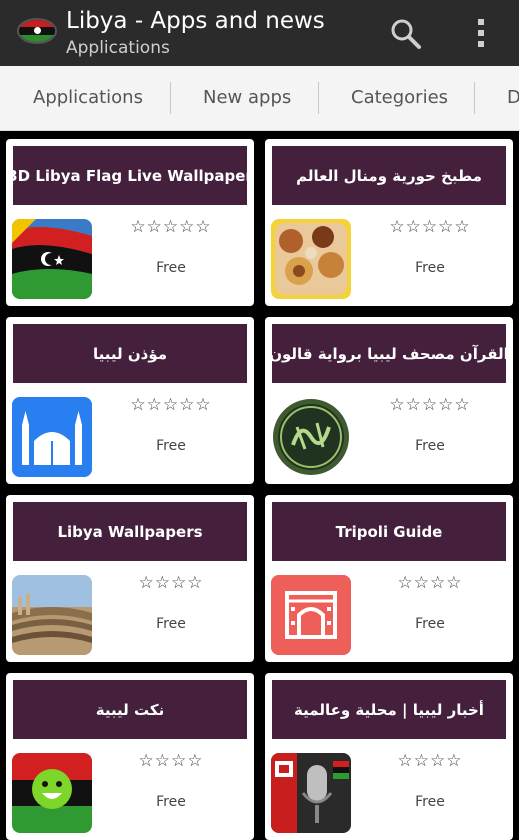 The width and height of the screenshot is (519, 840). What do you see at coordinates (389, 709) in the screenshot?
I see `app-name: أخبار ليبيا | محلية وعالمية` at bounding box center [389, 709].